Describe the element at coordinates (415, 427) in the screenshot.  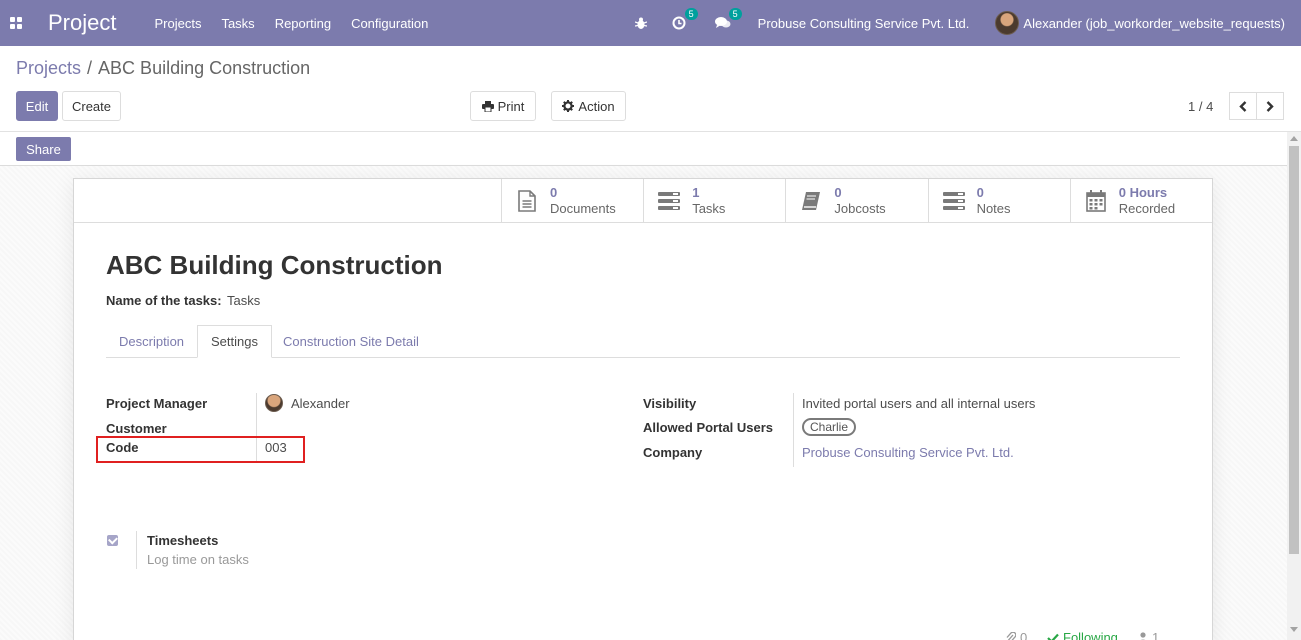
I see `customer-field` at that location.